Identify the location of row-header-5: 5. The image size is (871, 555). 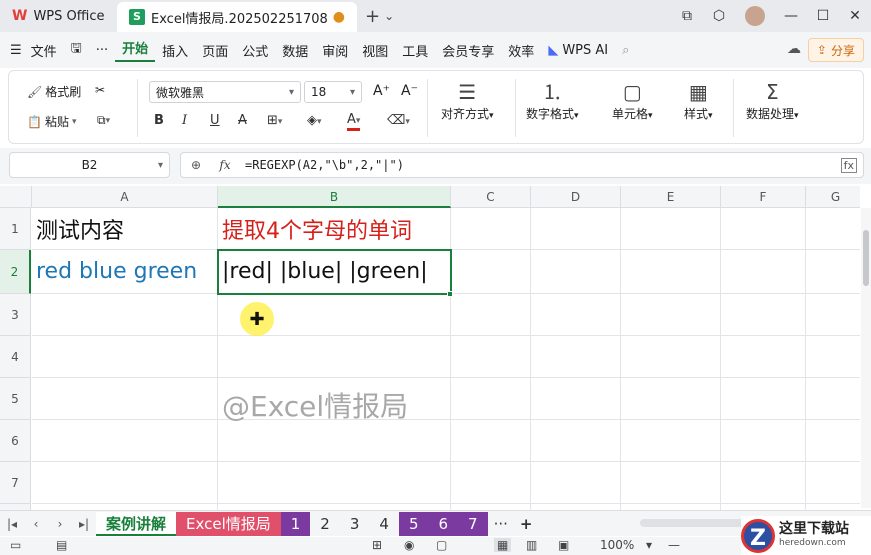
(15, 399).